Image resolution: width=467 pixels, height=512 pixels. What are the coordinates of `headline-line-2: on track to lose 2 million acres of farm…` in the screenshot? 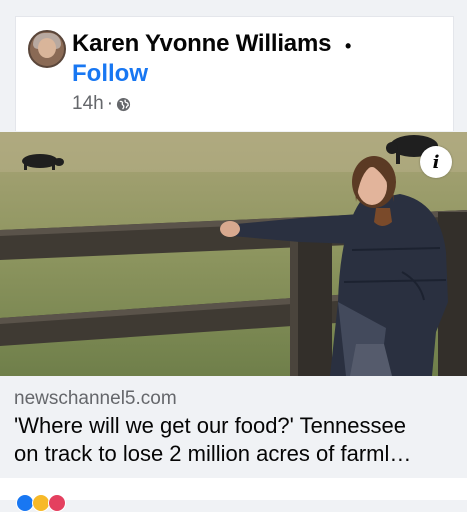 It's located at (213, 453).